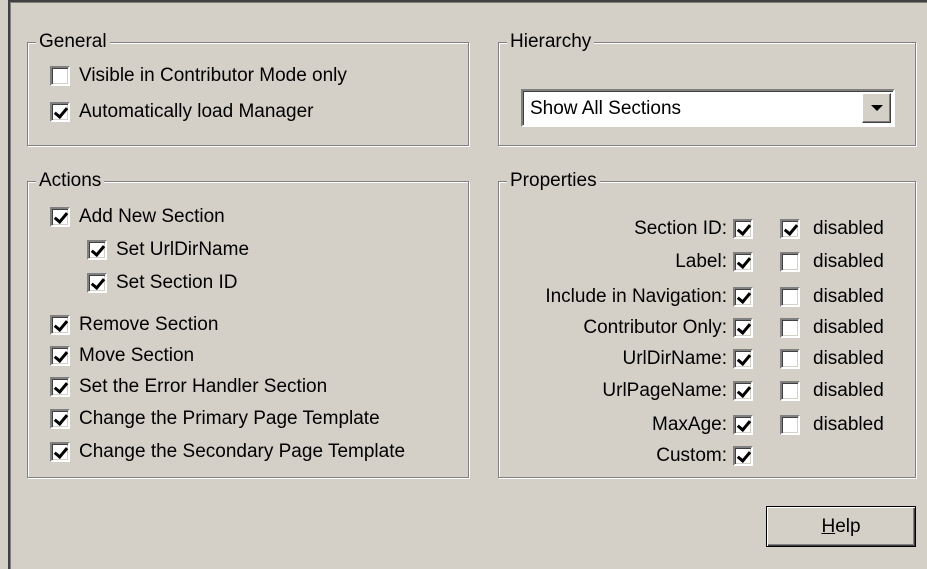 The height and width of the screenshot is (569, 927). I want to click on action-primary-template: Change the Primary Page Template, so click(215, 419).